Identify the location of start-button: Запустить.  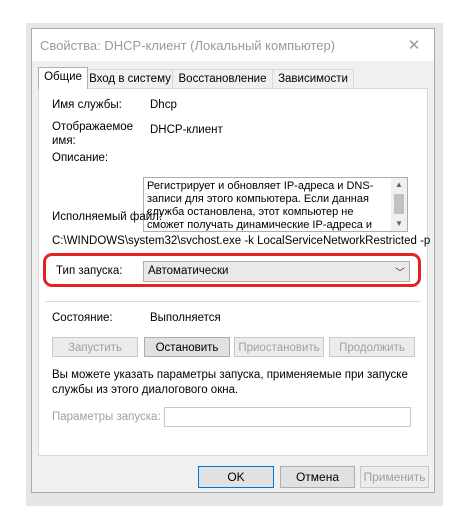
(95, 347).